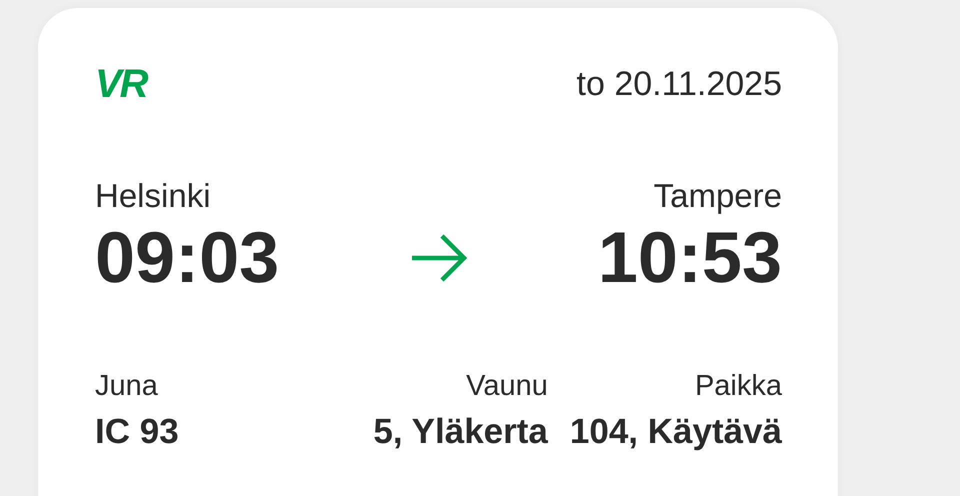  What do you see at coordinates (121, 84) in the screenshot?
I see `logo: VR` at bounding box center [121, 84].